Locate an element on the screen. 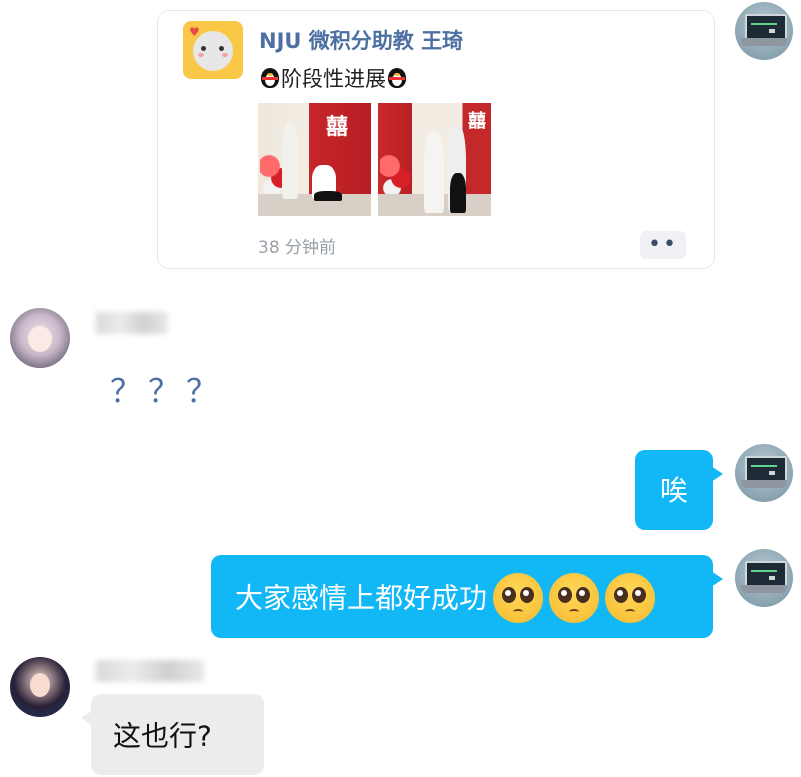 The image size is (801, 777). more-dots-icon: •• is located at coordinates (663, 245).